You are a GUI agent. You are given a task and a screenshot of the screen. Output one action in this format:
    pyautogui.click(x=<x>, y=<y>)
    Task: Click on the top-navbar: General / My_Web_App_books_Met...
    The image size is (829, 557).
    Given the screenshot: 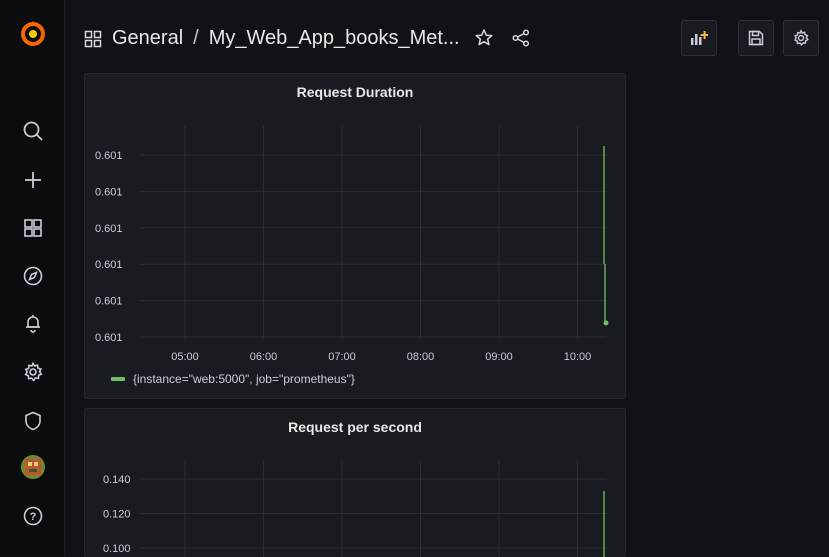 What is the action you would take?
    pyautogui.click(x=446, y=36)
    